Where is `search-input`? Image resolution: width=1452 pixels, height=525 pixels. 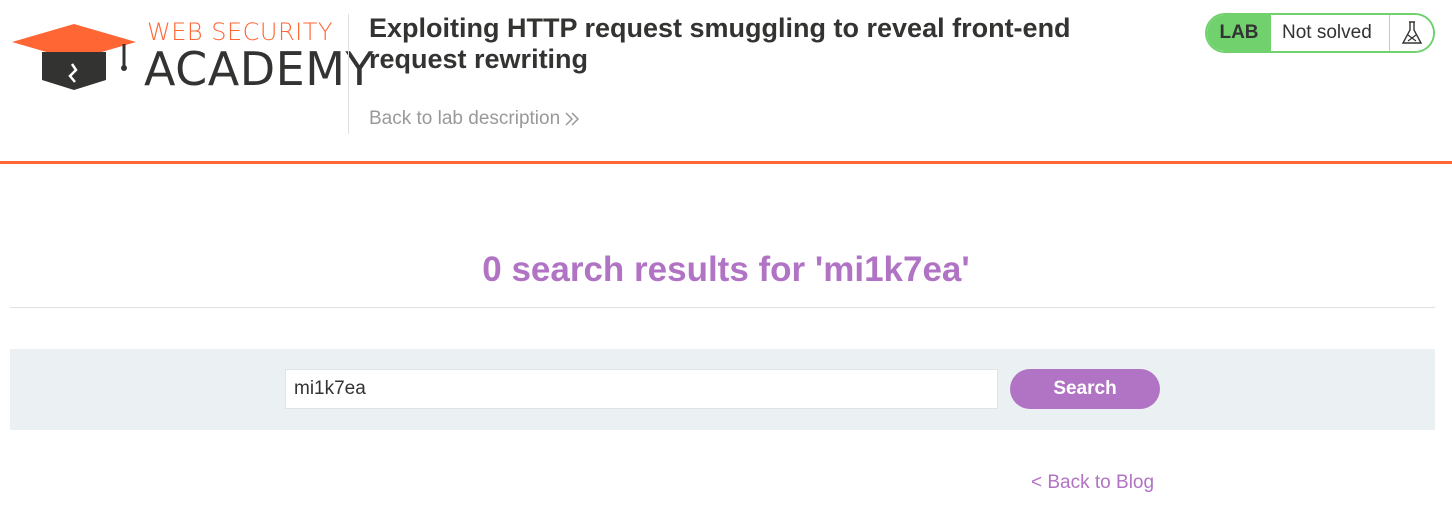
search-input is located at coordinates (641, 389).